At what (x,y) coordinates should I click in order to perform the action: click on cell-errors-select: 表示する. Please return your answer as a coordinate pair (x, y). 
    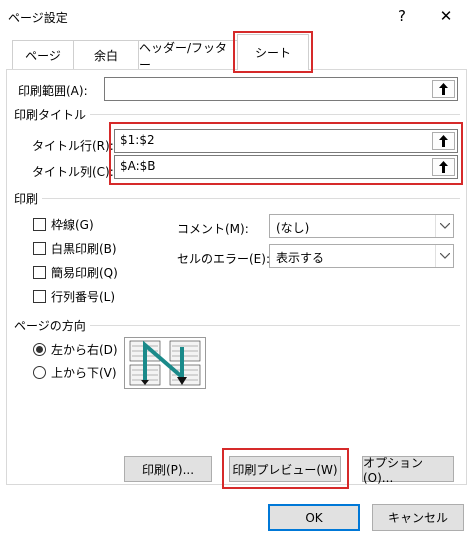
    Looking at the image, I should click on (361, 256).